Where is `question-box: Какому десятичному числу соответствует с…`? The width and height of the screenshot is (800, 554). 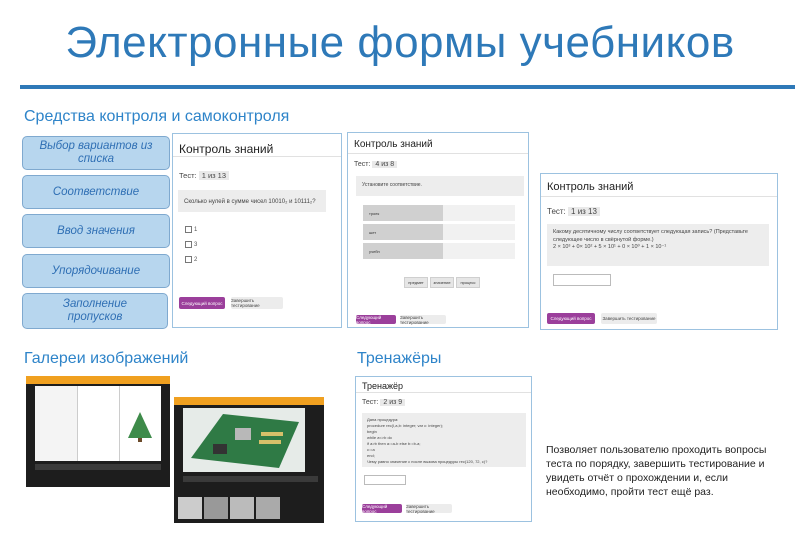 question-box: Какому десятичному числу соответствует с… is located at coordinates (658, 245).